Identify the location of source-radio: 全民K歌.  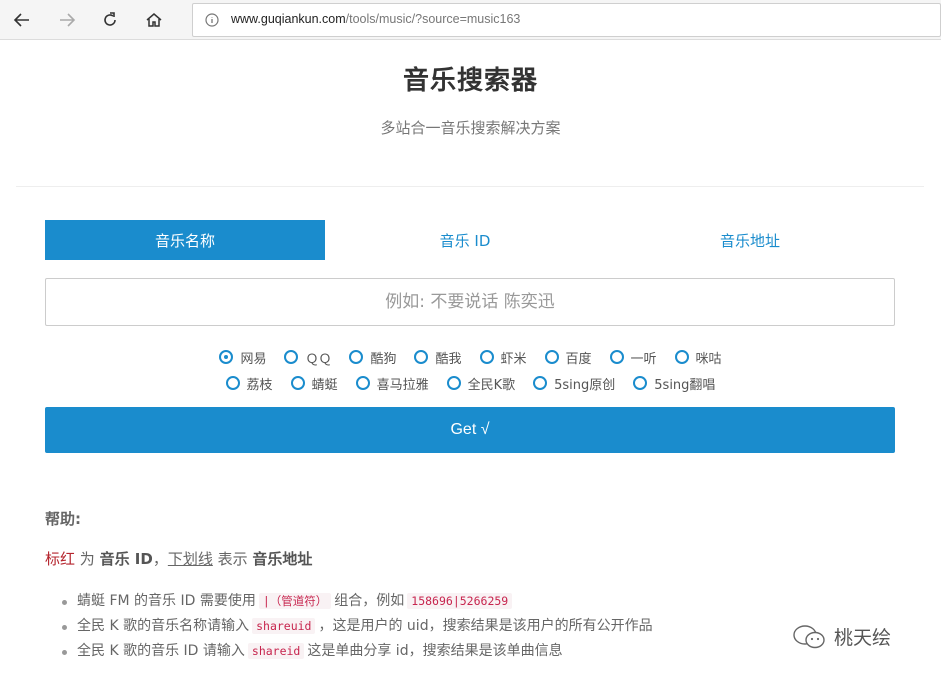
(481, 383).